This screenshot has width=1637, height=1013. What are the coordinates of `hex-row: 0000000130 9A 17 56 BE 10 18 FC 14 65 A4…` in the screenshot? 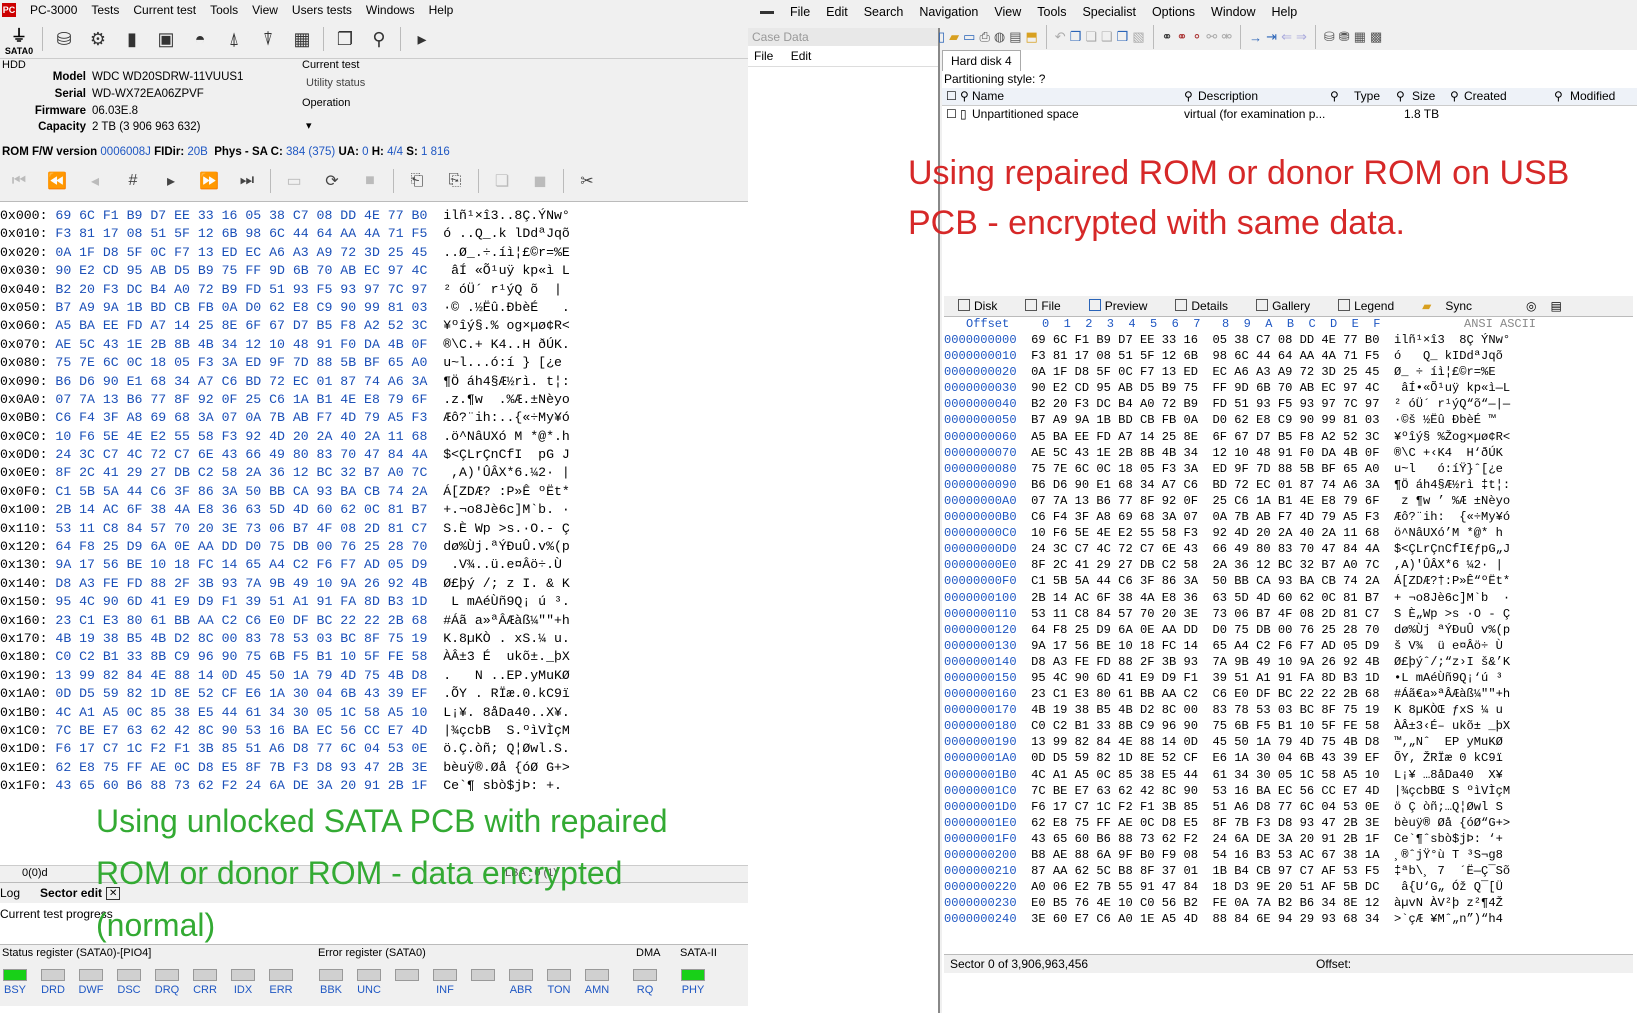 It's located at (1288, 646).